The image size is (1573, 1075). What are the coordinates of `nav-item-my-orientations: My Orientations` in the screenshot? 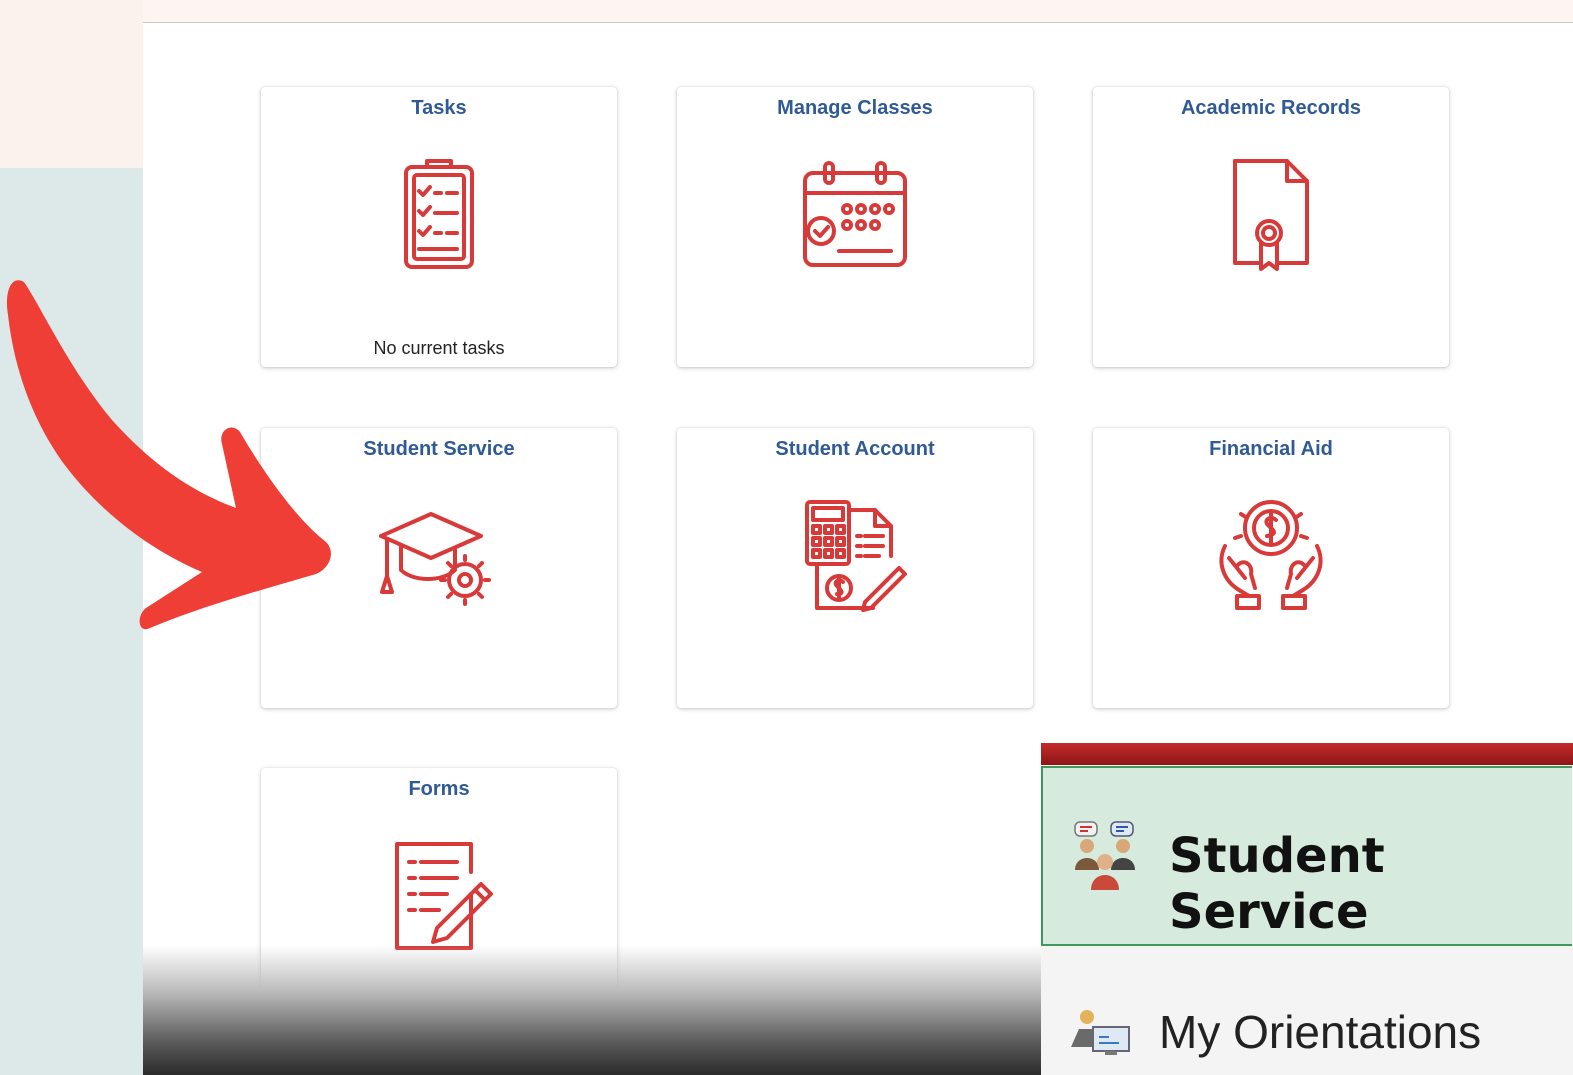 It's located at (1320, 1032).